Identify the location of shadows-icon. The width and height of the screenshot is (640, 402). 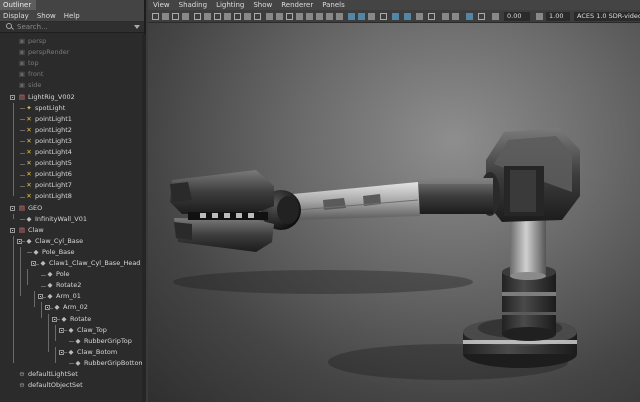
(319, 16).